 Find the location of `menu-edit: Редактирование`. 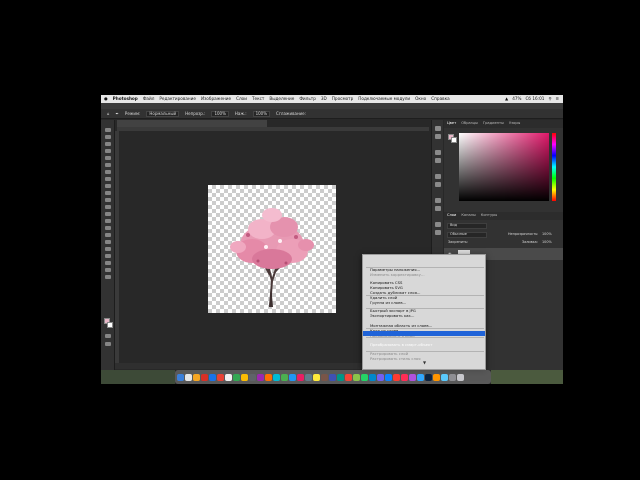

menu-edit: Редактирование is located at coordinates (177, 98).